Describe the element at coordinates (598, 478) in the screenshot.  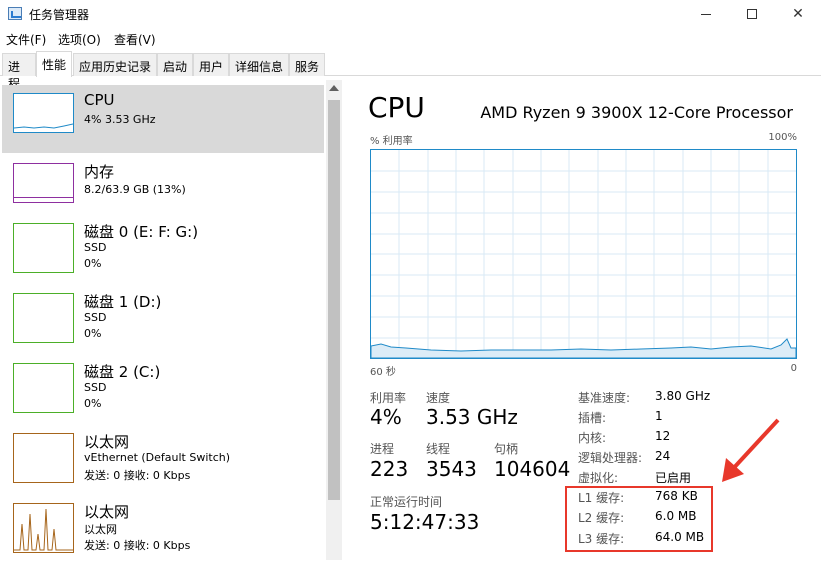
I see `spec-label: 虚拟化:` at that location.